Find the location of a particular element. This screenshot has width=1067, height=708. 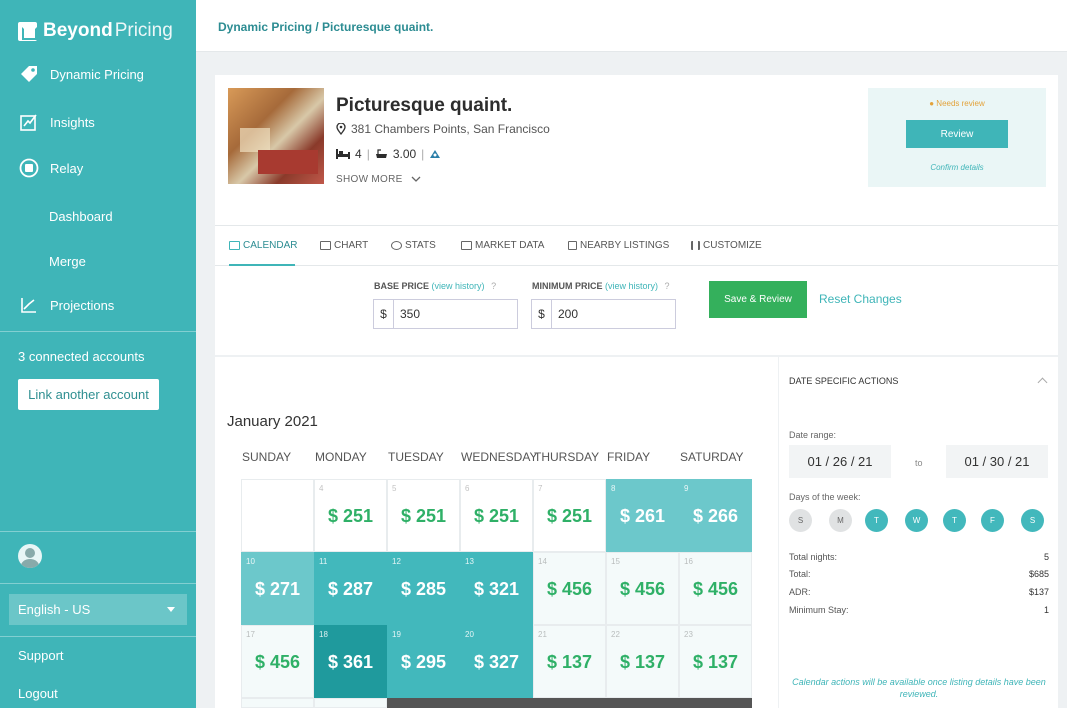

tab-calendar: CALENDAR is located at coordinates (263, 245).